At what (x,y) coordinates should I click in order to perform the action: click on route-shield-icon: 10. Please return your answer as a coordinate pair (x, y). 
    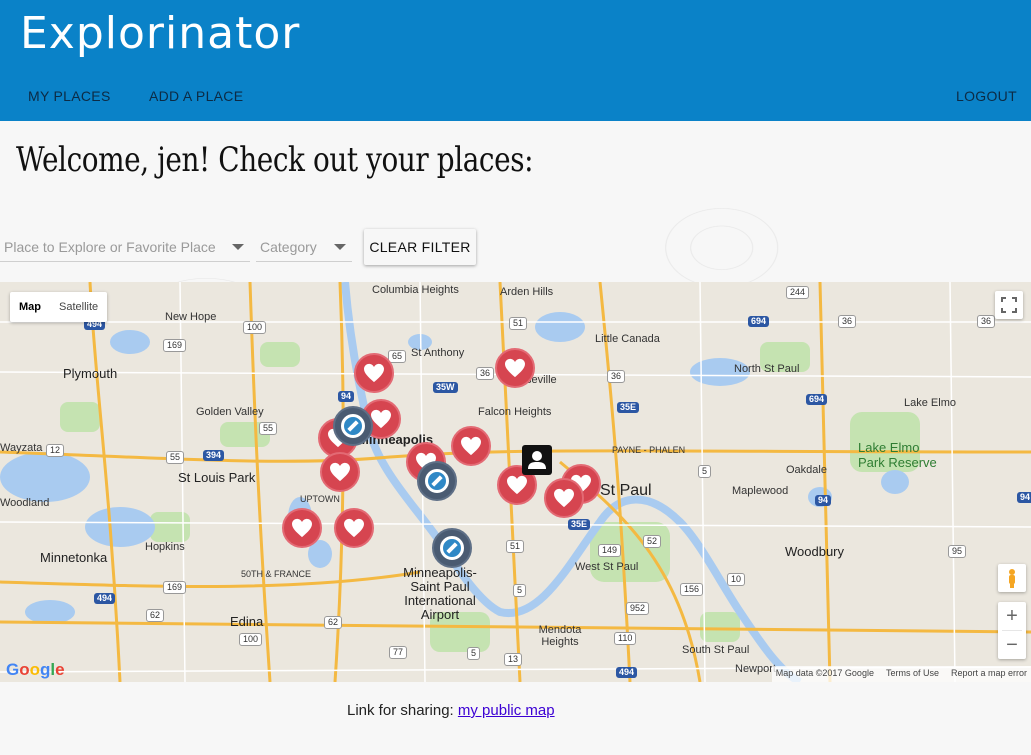
    Looking at the image, I should click on (736, 579).